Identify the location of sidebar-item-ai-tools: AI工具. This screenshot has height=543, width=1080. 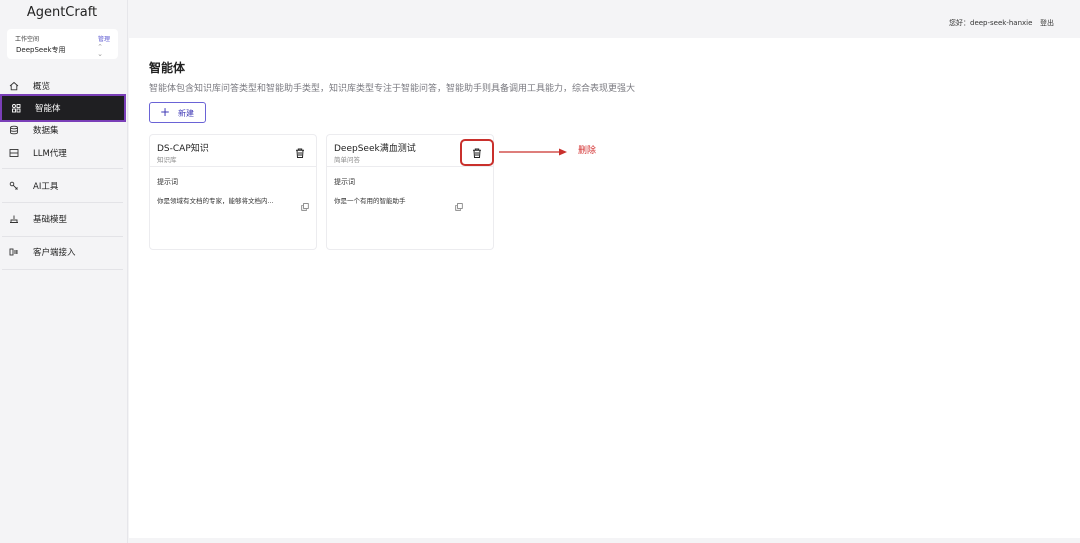
(62, 186).